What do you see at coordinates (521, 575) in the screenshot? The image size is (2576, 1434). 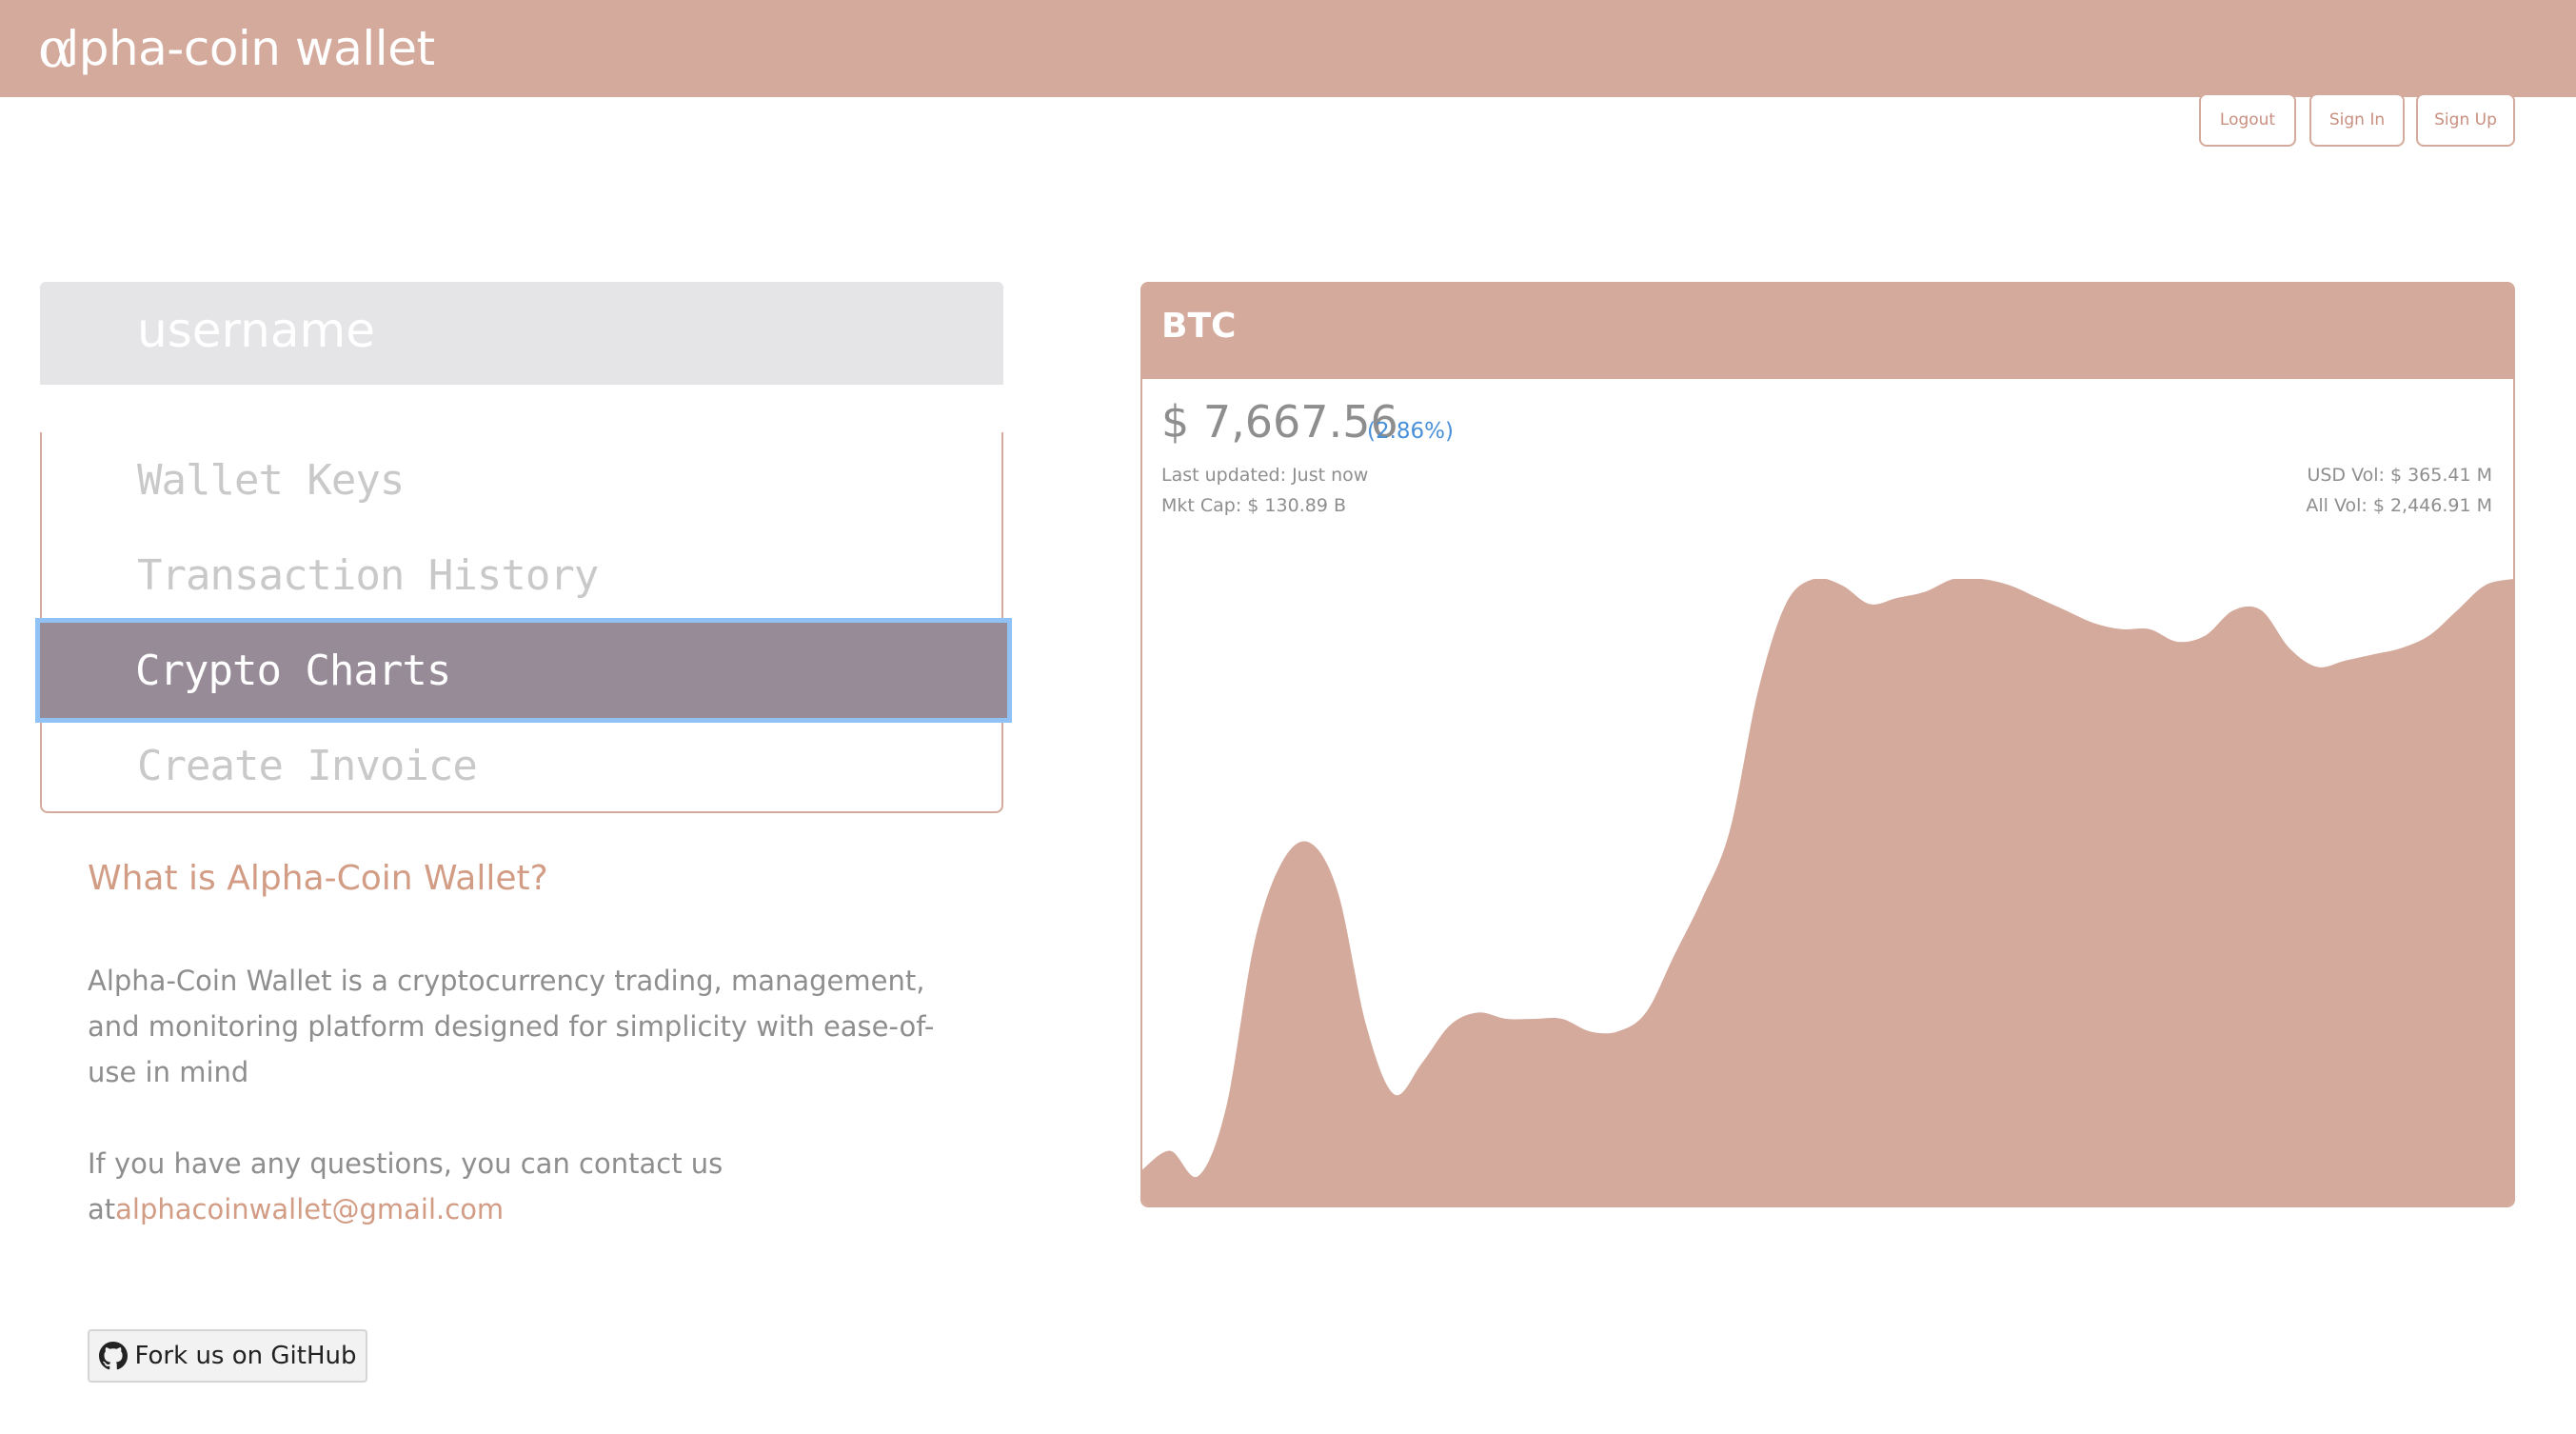 I see `sidebar-item-transaction-history: Transaction History` at bounding box center [521, 575].